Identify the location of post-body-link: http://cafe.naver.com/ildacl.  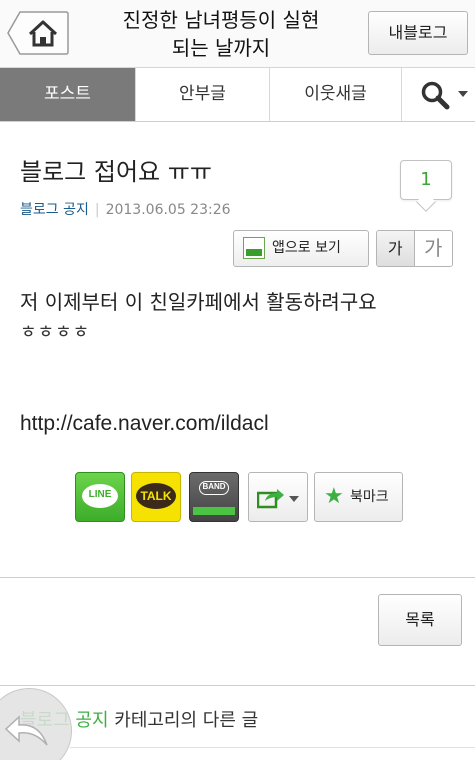
(144, 424).